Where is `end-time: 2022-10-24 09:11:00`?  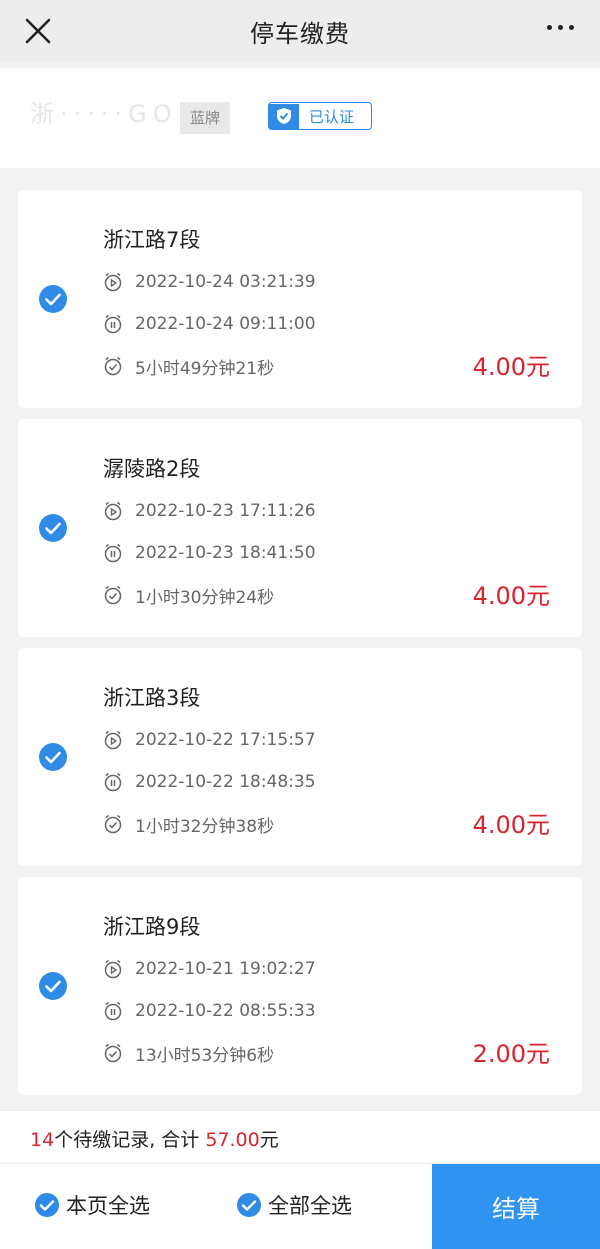 end-time: 2022-10-24 09:11:00 is located at coordinates (225, 324).